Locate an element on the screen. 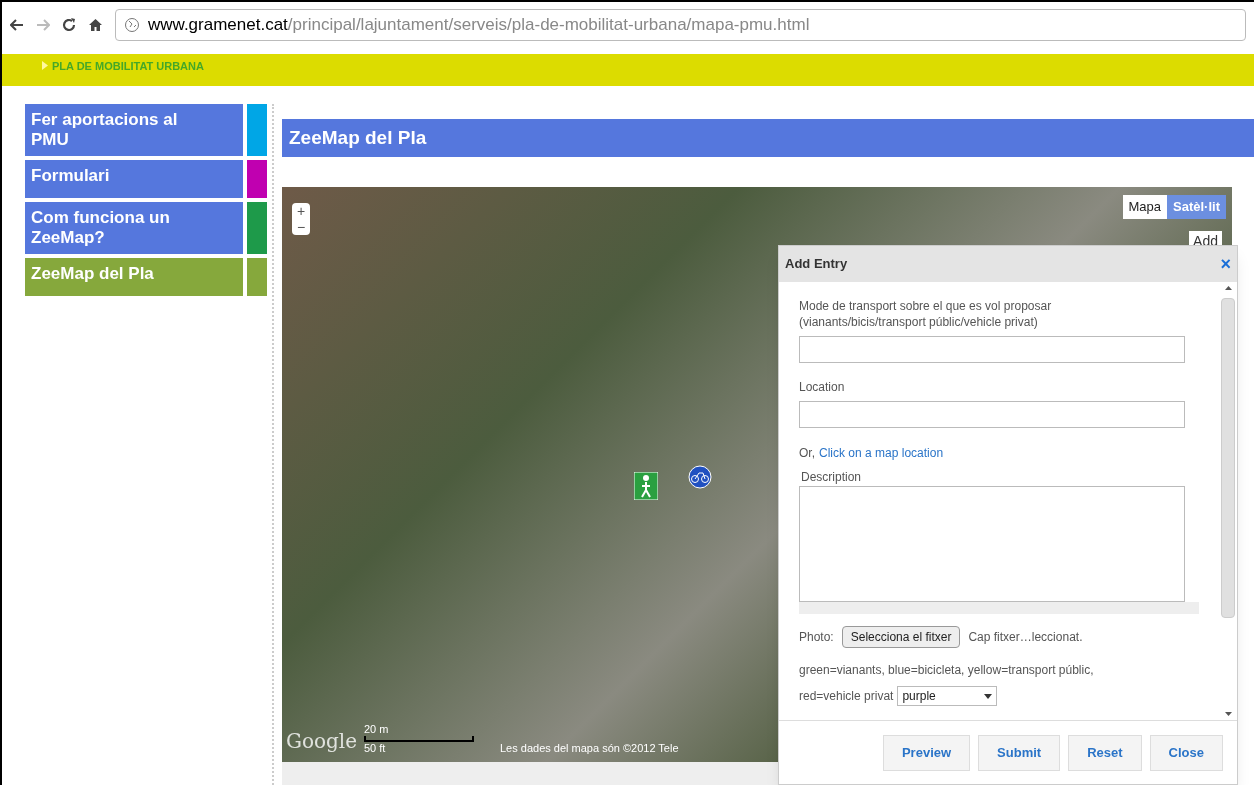 The image size is (1254, 785). zoom-in-button: + is located at coordinates (301, 211).